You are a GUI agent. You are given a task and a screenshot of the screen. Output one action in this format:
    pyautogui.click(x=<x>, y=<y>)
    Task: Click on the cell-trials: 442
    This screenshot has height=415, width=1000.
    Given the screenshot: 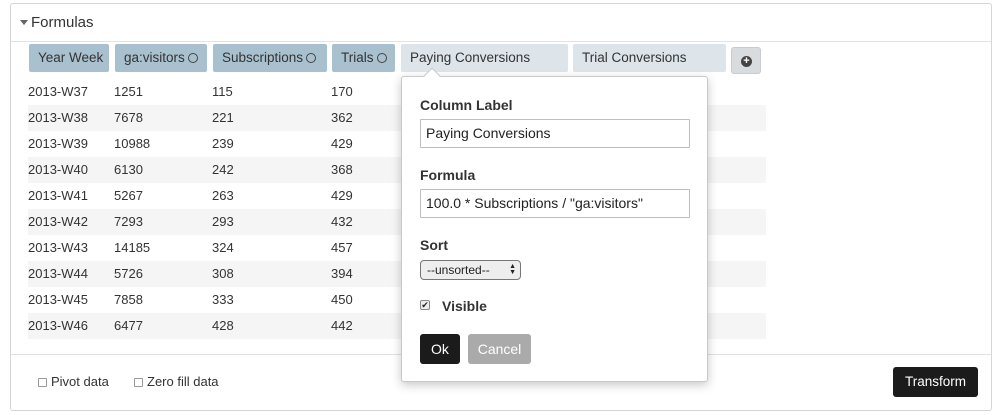 What is the action you would take?
    pyautogui.click(x=342, y=325)
    